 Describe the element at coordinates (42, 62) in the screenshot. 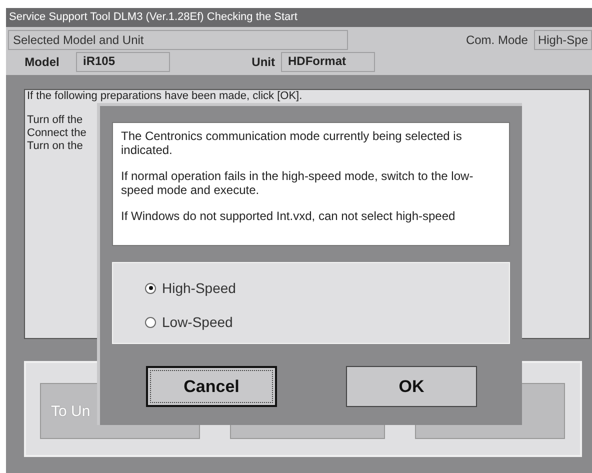

I see `model-label: Model` at that location.